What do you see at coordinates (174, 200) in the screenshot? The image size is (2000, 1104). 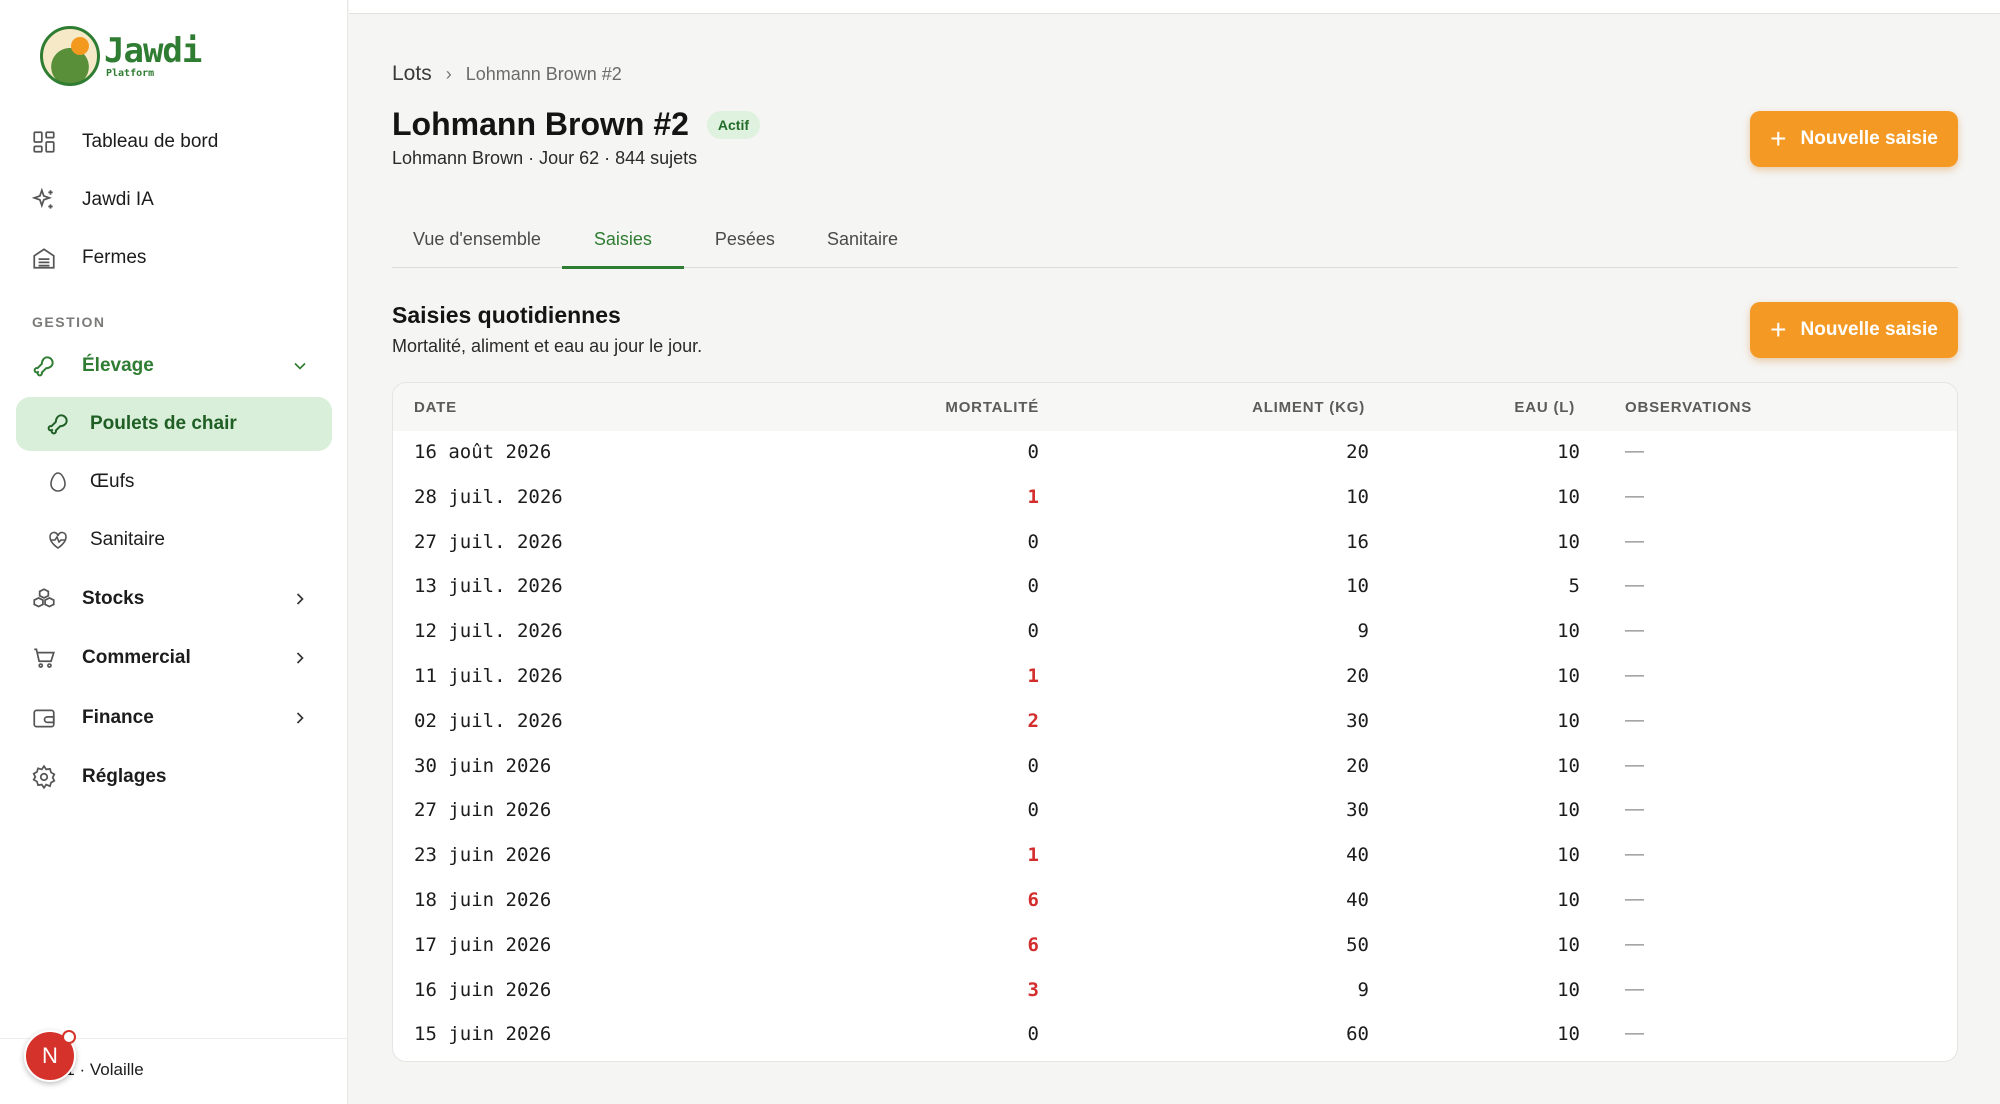 I see `nav-ai: Jawdi IA` at bounding box center [174, 200].